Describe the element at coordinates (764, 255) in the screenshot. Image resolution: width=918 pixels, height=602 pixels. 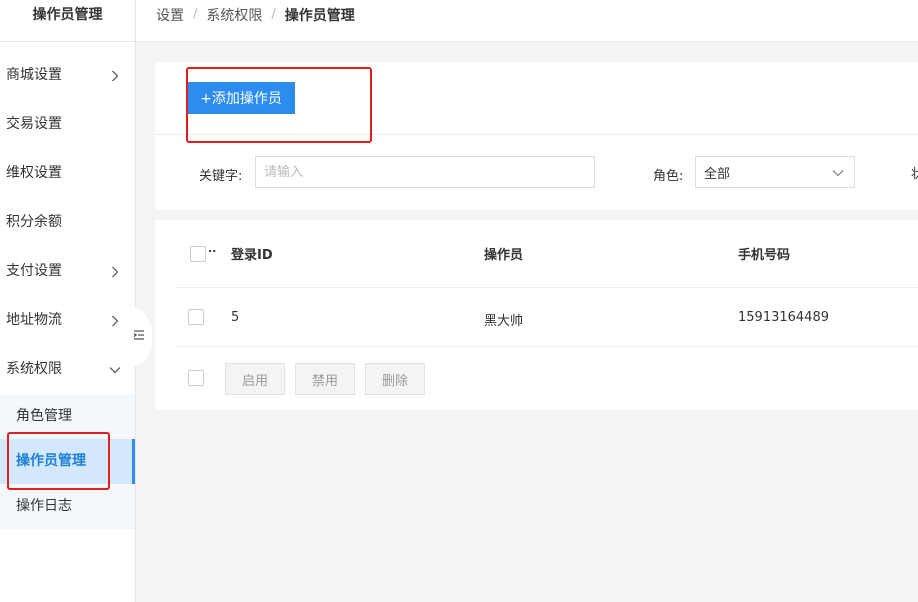
I see `column-header-phone: 手机号码` at that location.